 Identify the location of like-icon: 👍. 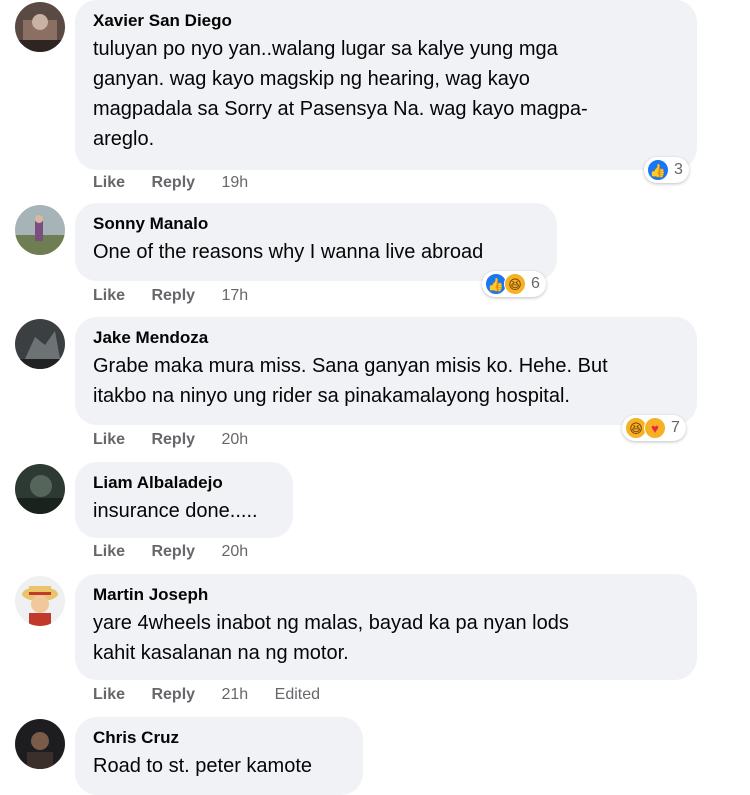
(658, 170).